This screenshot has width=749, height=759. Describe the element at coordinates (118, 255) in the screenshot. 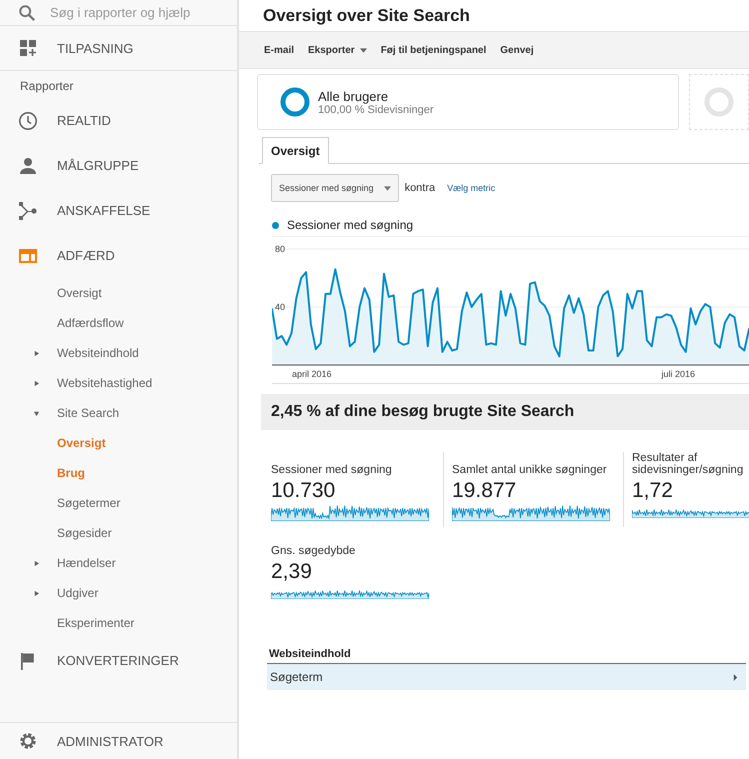

I see `nav-item: ADFÆRD` at that location.